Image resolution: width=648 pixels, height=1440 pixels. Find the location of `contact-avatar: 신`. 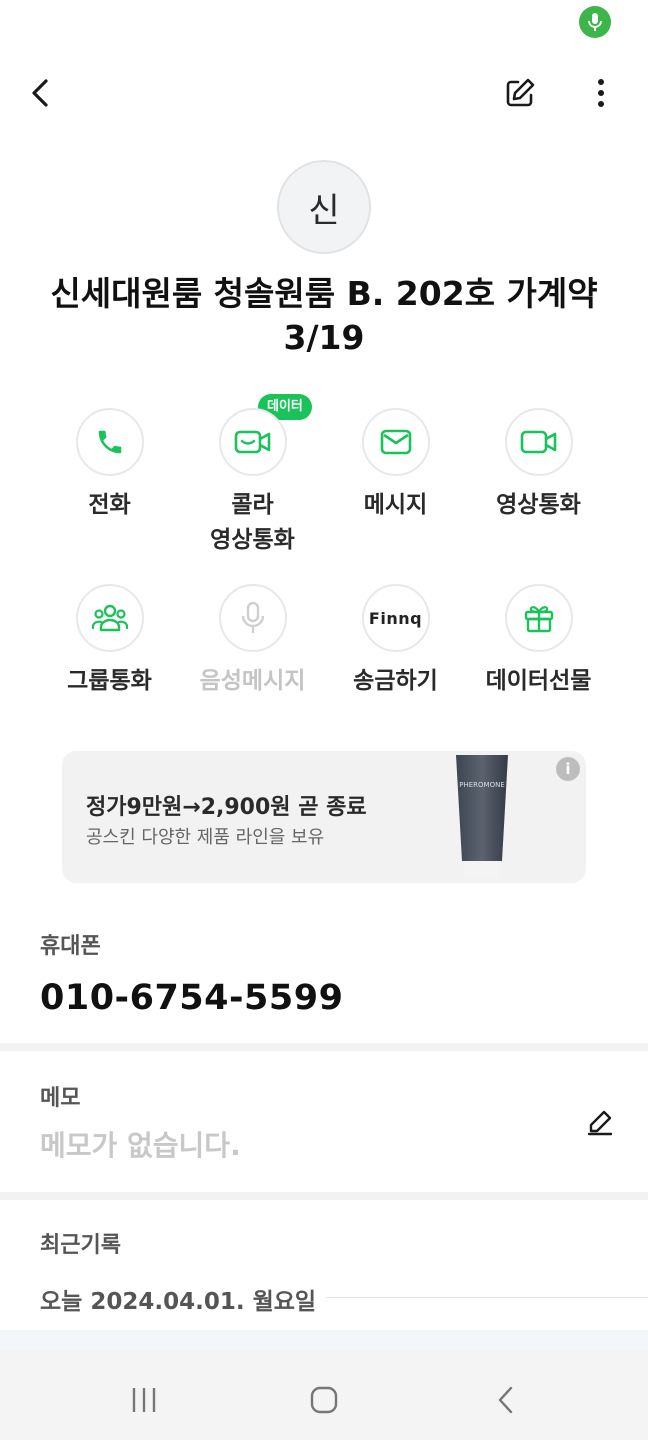

contact-avatar: 신 is located at coordinates (324, 207).